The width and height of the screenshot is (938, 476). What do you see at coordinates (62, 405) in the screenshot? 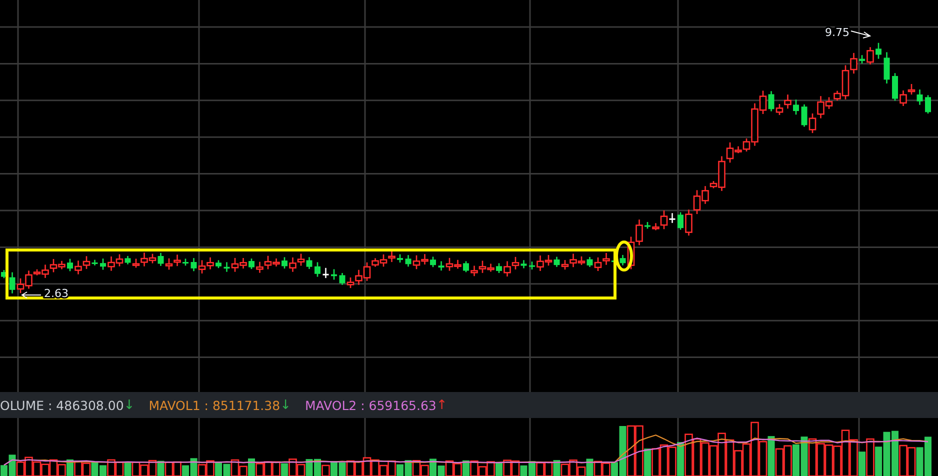
I see `legend-value: OLUME : 486308.00` at bounding box center [62, 405].